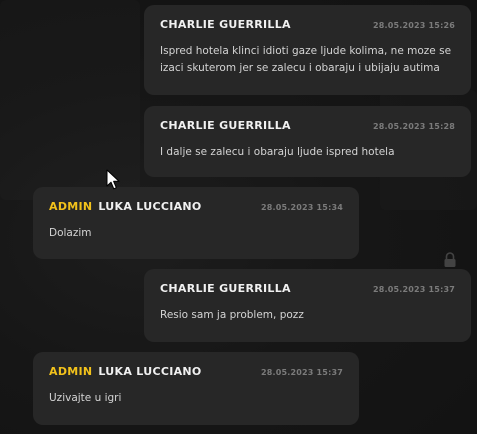 Image resolution: width=477 pixels, height=434 pixels. Describe the element at coordinates (450, 259) in the screenshot. I see `lock-icon` at that location.